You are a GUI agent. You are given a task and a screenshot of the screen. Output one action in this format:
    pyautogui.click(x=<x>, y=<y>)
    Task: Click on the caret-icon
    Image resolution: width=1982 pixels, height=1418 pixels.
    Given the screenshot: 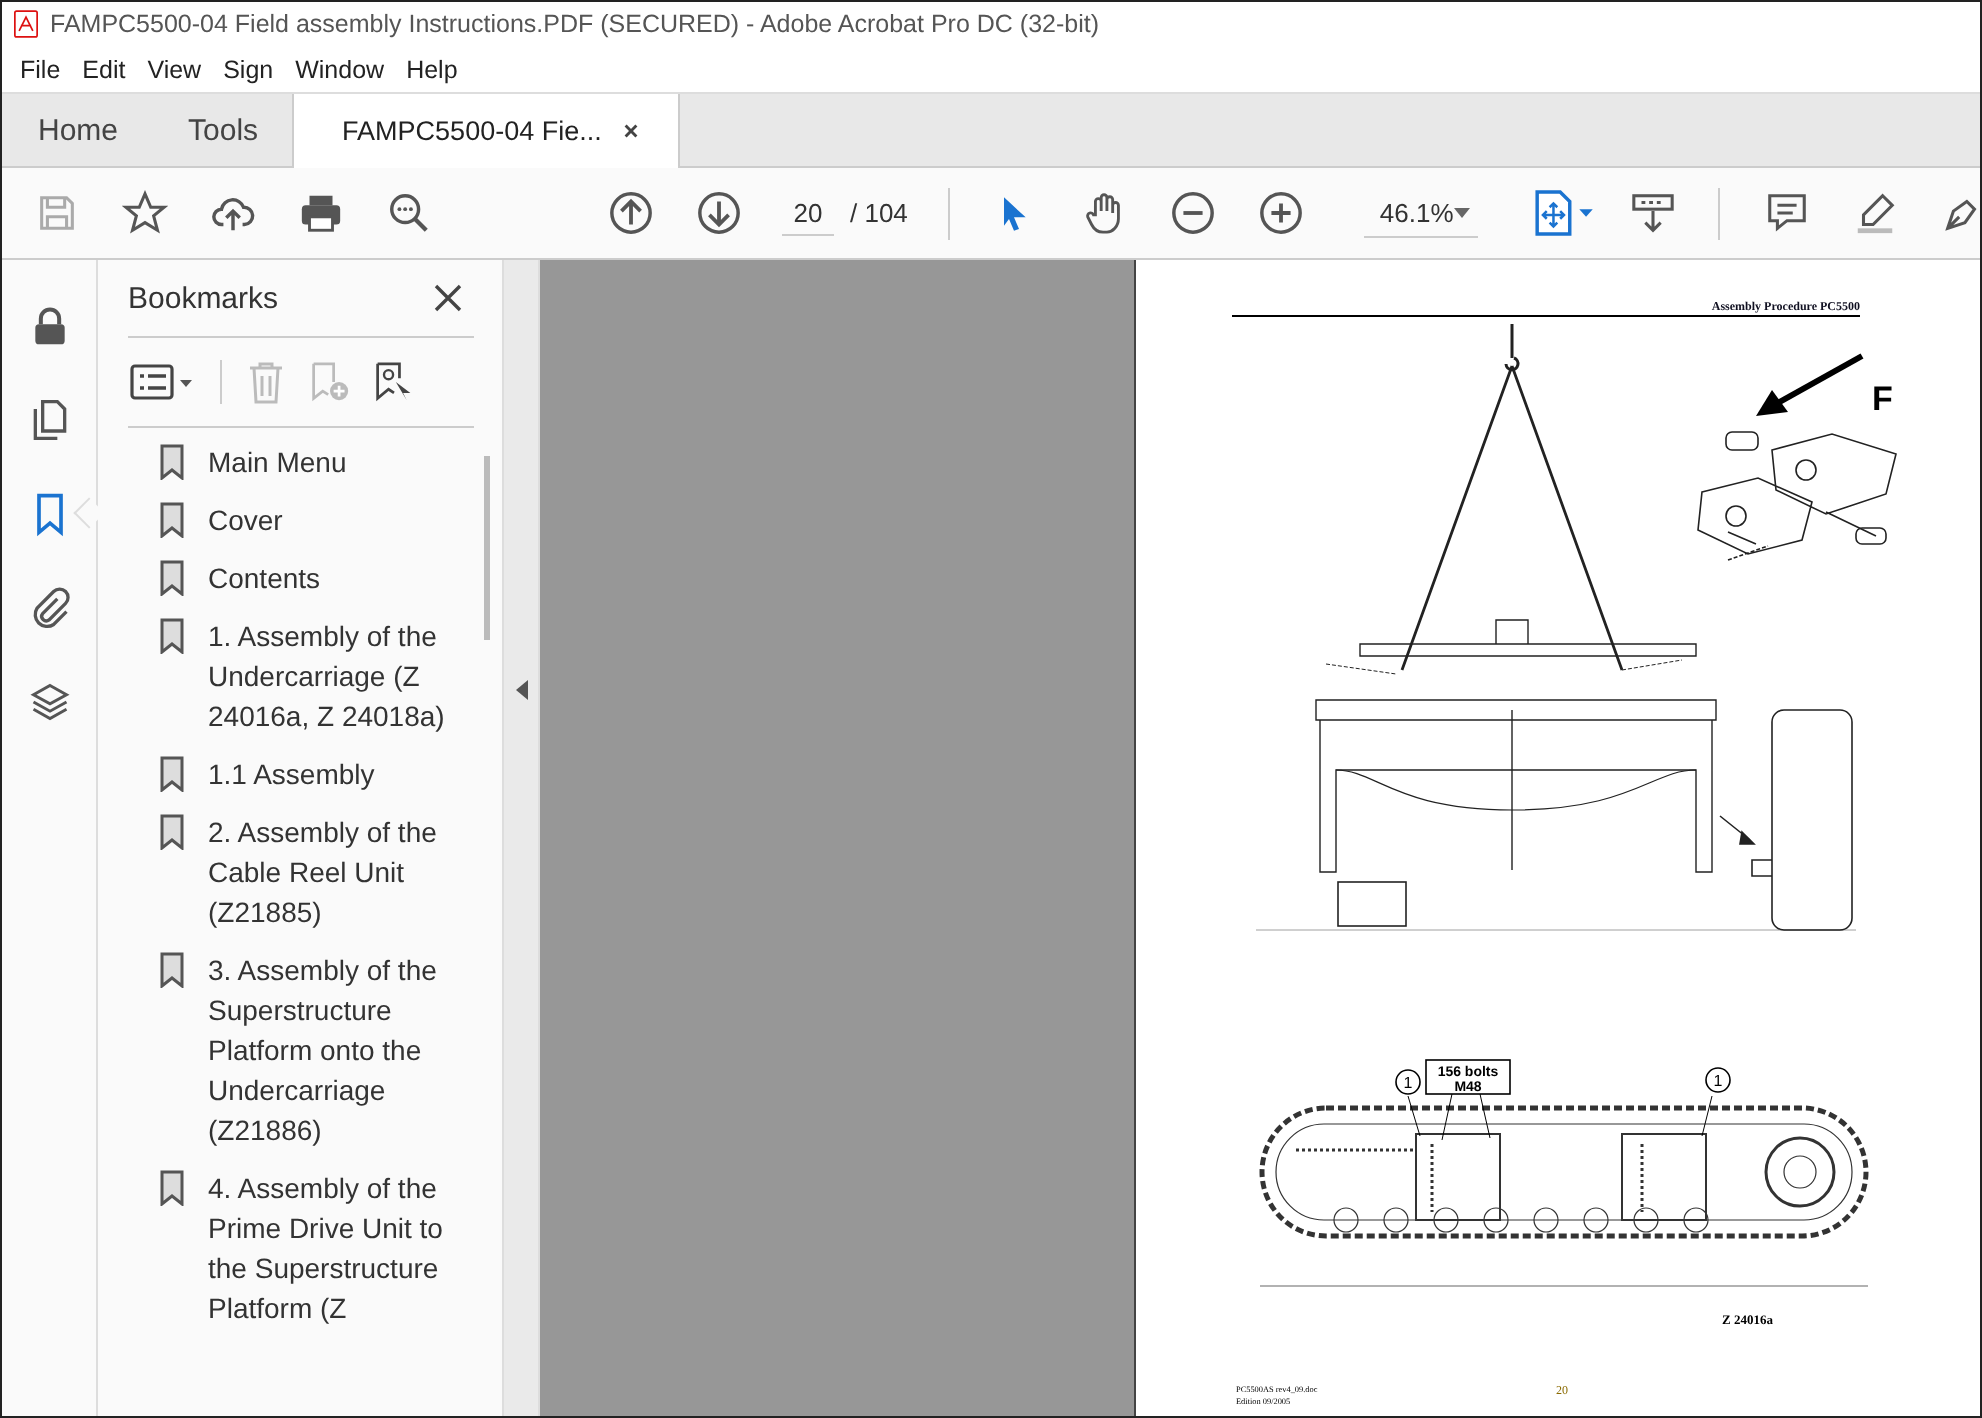 What is the action you would take?
    pyautogui.click(x=1461, y=212)
    